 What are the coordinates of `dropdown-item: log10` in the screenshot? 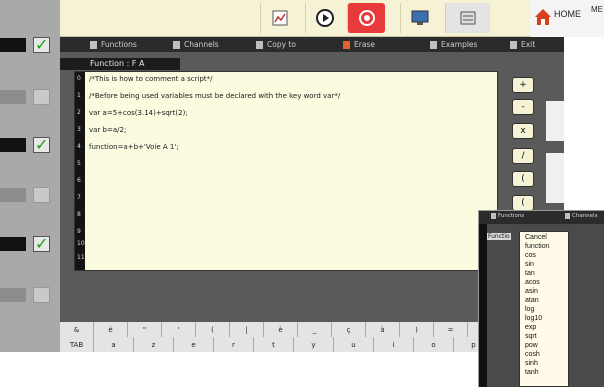 It's located at (533, 319).